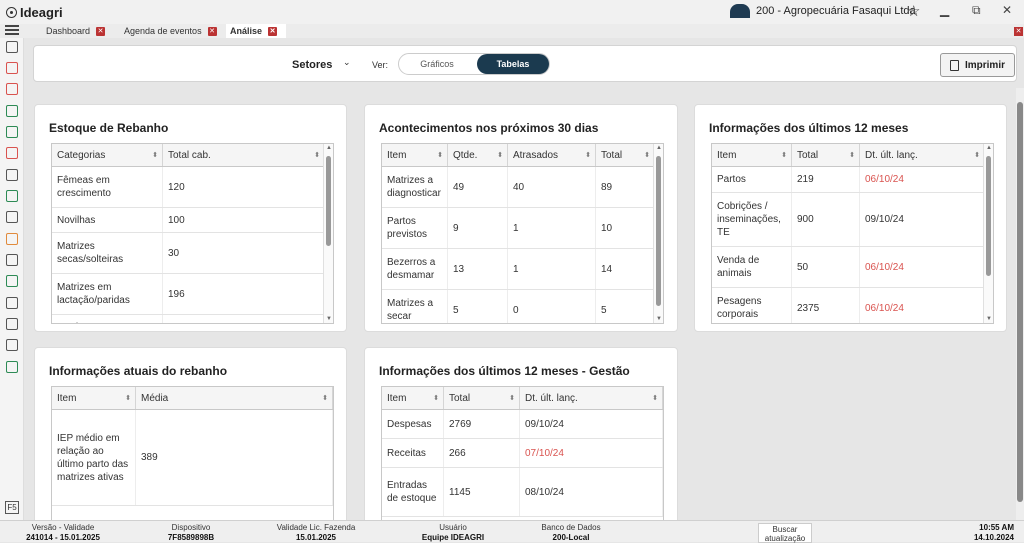 The width and height of the screenshot is (1024, 543). I want to click on table-row: Matrizes a diagnosticar 49 40 89, so click(522, 187).